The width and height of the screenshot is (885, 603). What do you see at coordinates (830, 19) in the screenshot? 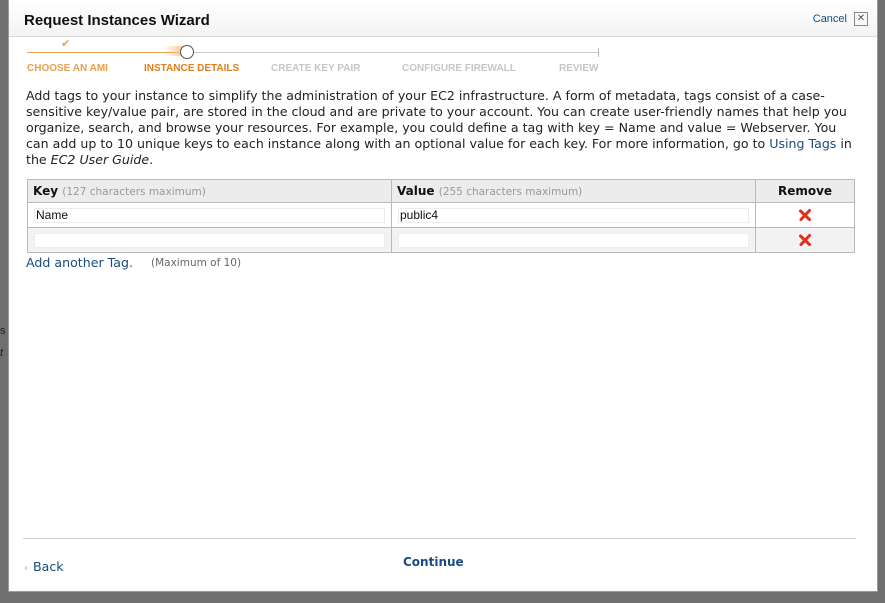
I see `cancel-link: Cancel` at bounding box center [830, 19].